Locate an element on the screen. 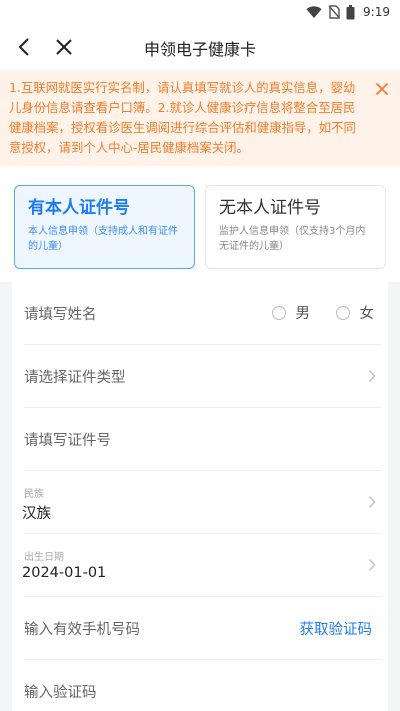 This screenshot has width=400, height=711. status-bar: 9:19 is located at coordinates (200, 12).